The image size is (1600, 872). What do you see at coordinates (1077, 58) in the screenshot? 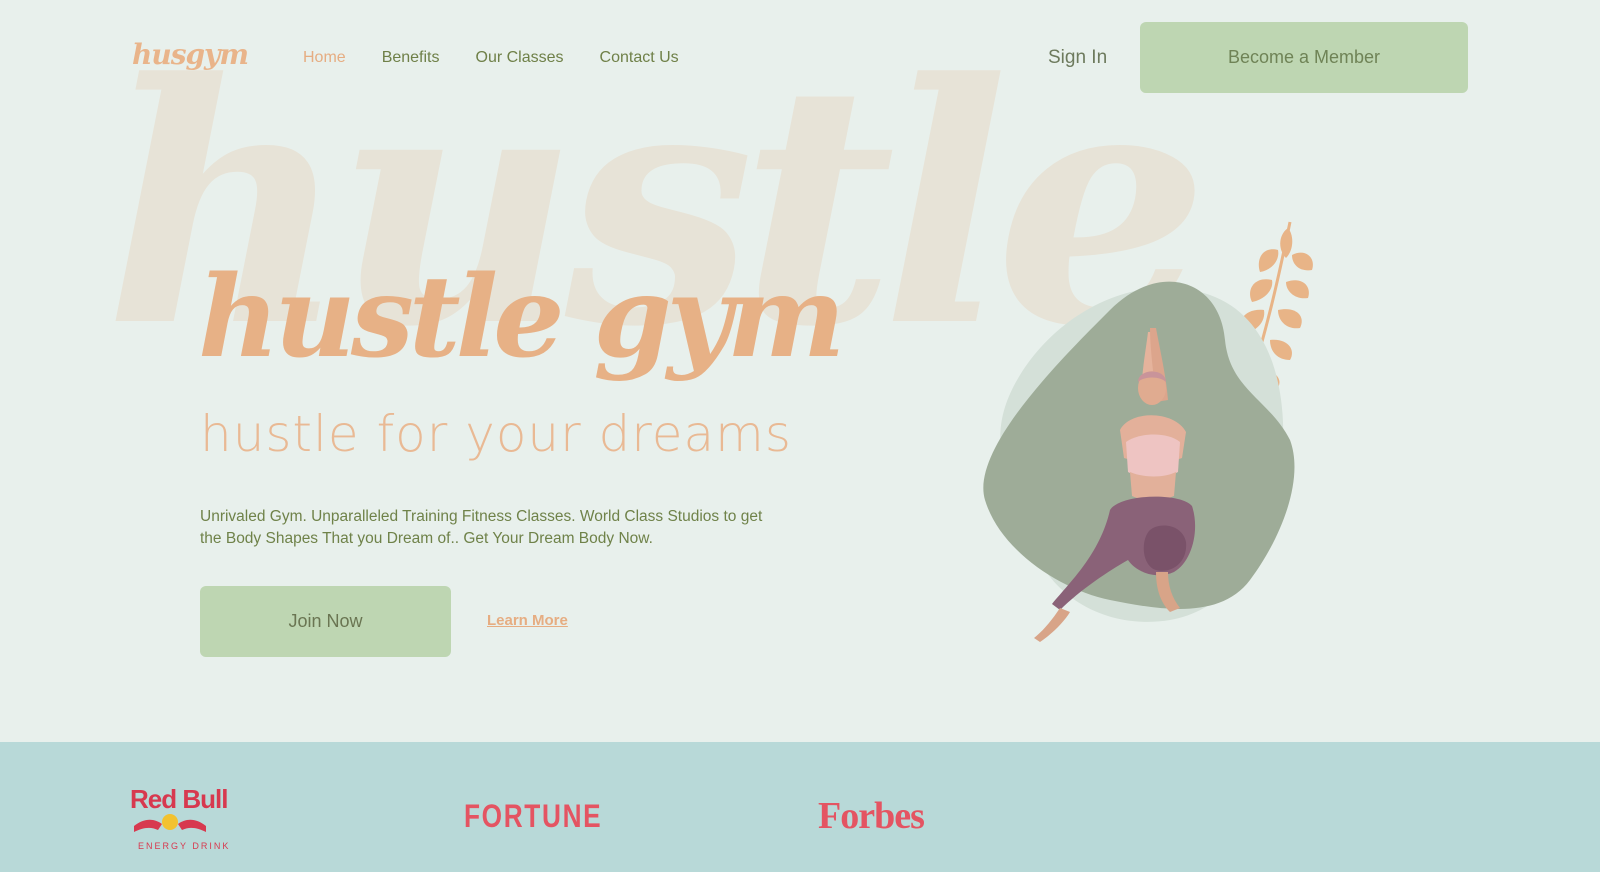
I see `sign-in-link: Sign In` at bounding box center [1077, 58].